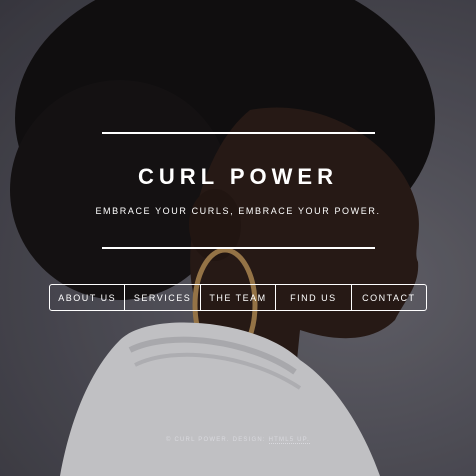  What do you see at coordinates (238, 211) in the screenshot?
I see `site-tagline: EMBRACE YOUR CURLS, EMBRACE YOUR POWER.` at bounding box center [238, 211].